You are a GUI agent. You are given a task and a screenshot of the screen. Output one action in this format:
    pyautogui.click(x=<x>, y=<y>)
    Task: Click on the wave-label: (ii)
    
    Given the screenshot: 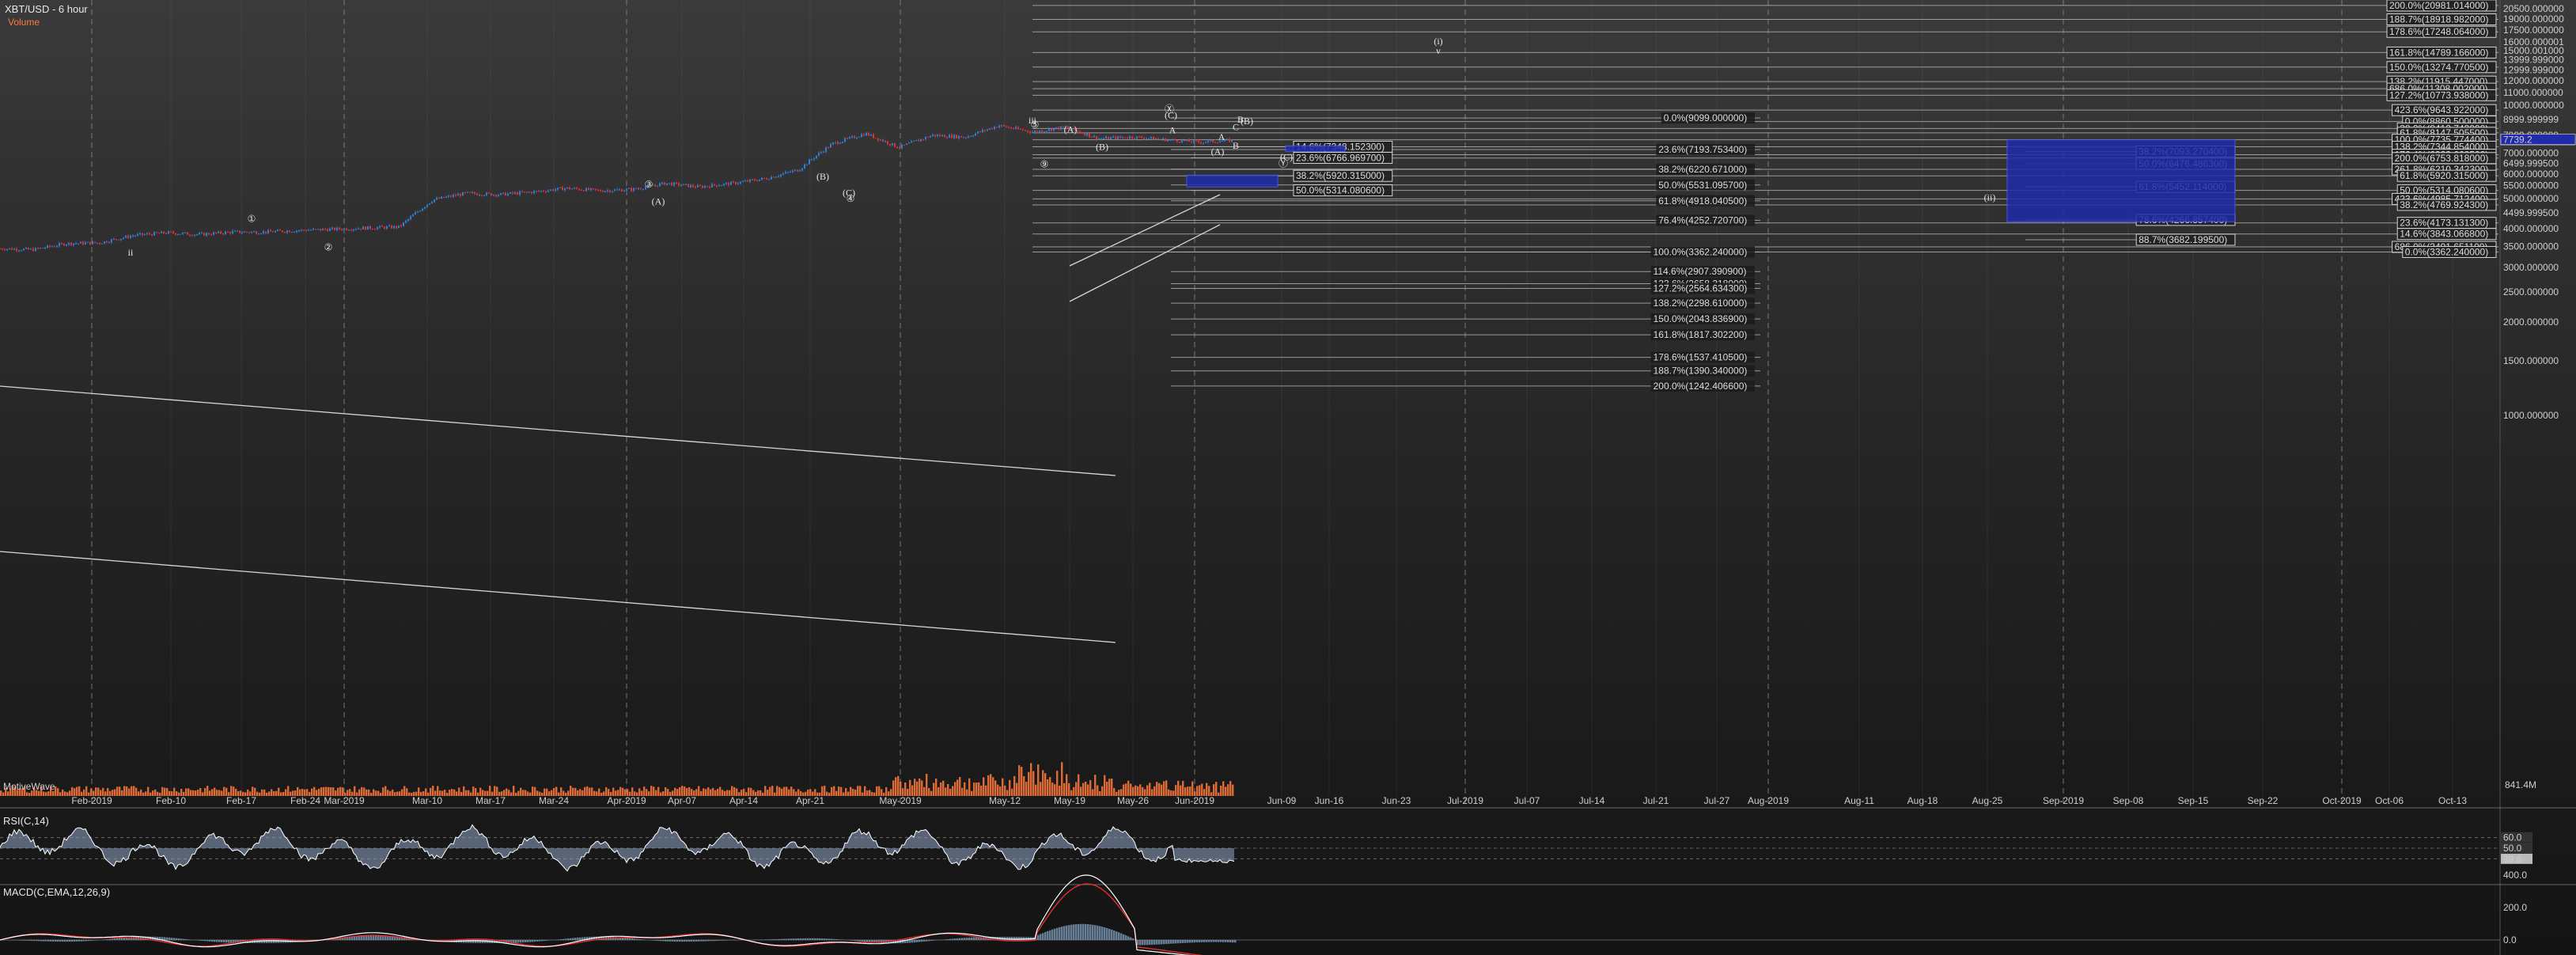 What is the action you would take?
    pyautogui.click(x=1990, y=197)
    